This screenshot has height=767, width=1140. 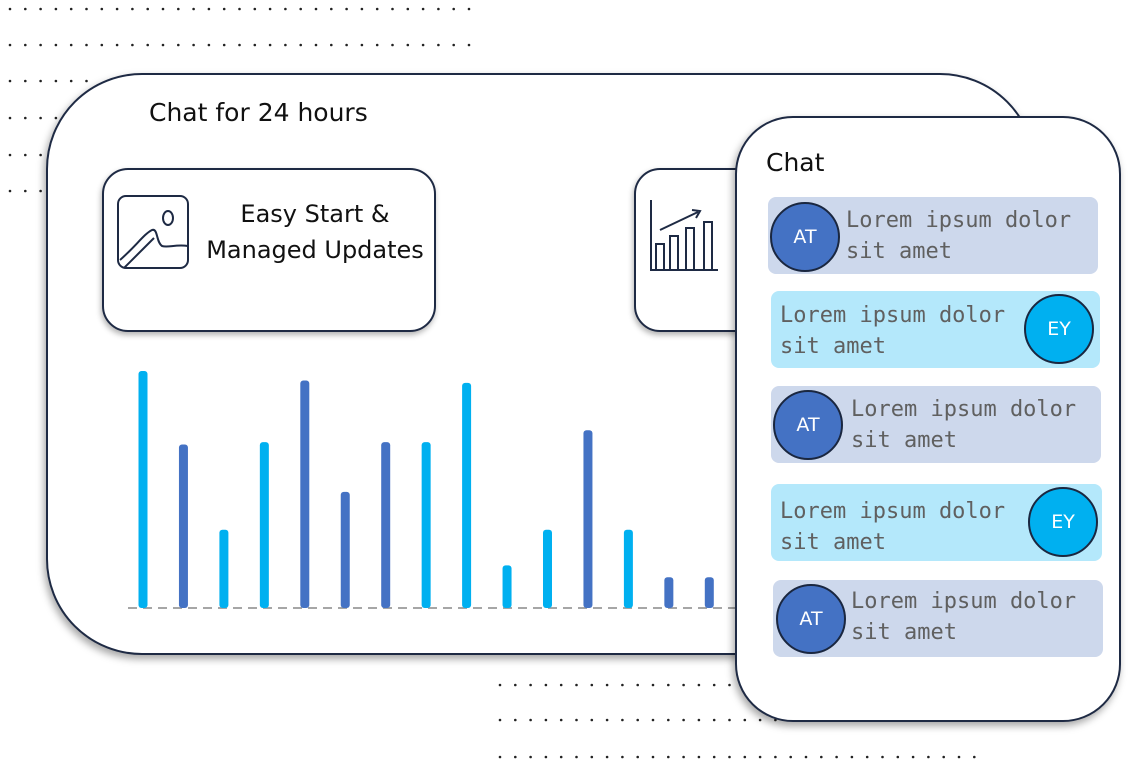 I want to click on chat-title: Chat, so click(x=795, y=162).